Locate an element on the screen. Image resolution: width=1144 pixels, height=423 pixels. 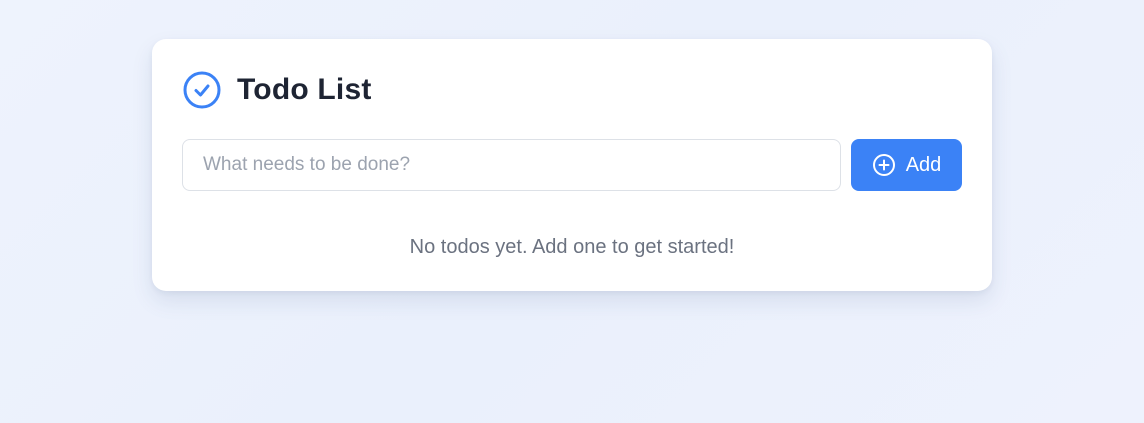
card-header: Todo List is located at coordinates (277, 90).